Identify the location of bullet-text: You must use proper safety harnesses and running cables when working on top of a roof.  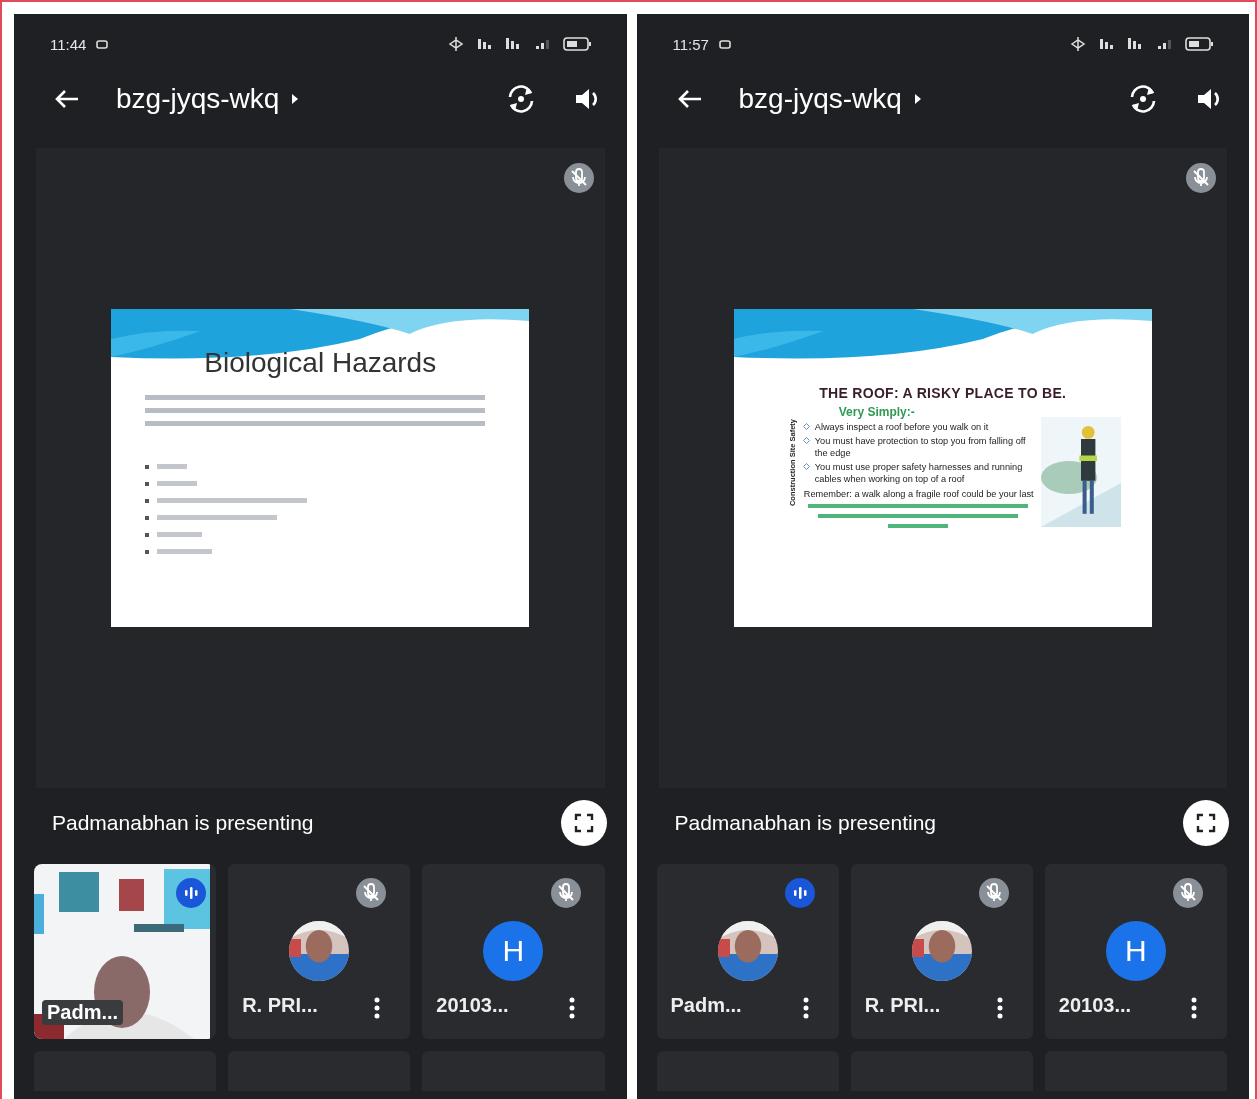
(919, 473).